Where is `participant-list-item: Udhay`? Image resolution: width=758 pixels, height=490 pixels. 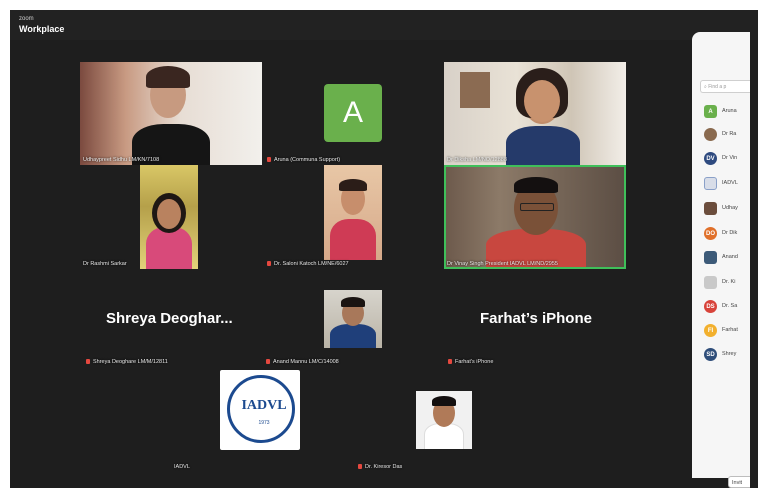
participant-list-item: Udhay is located at coordinates (727, 209).